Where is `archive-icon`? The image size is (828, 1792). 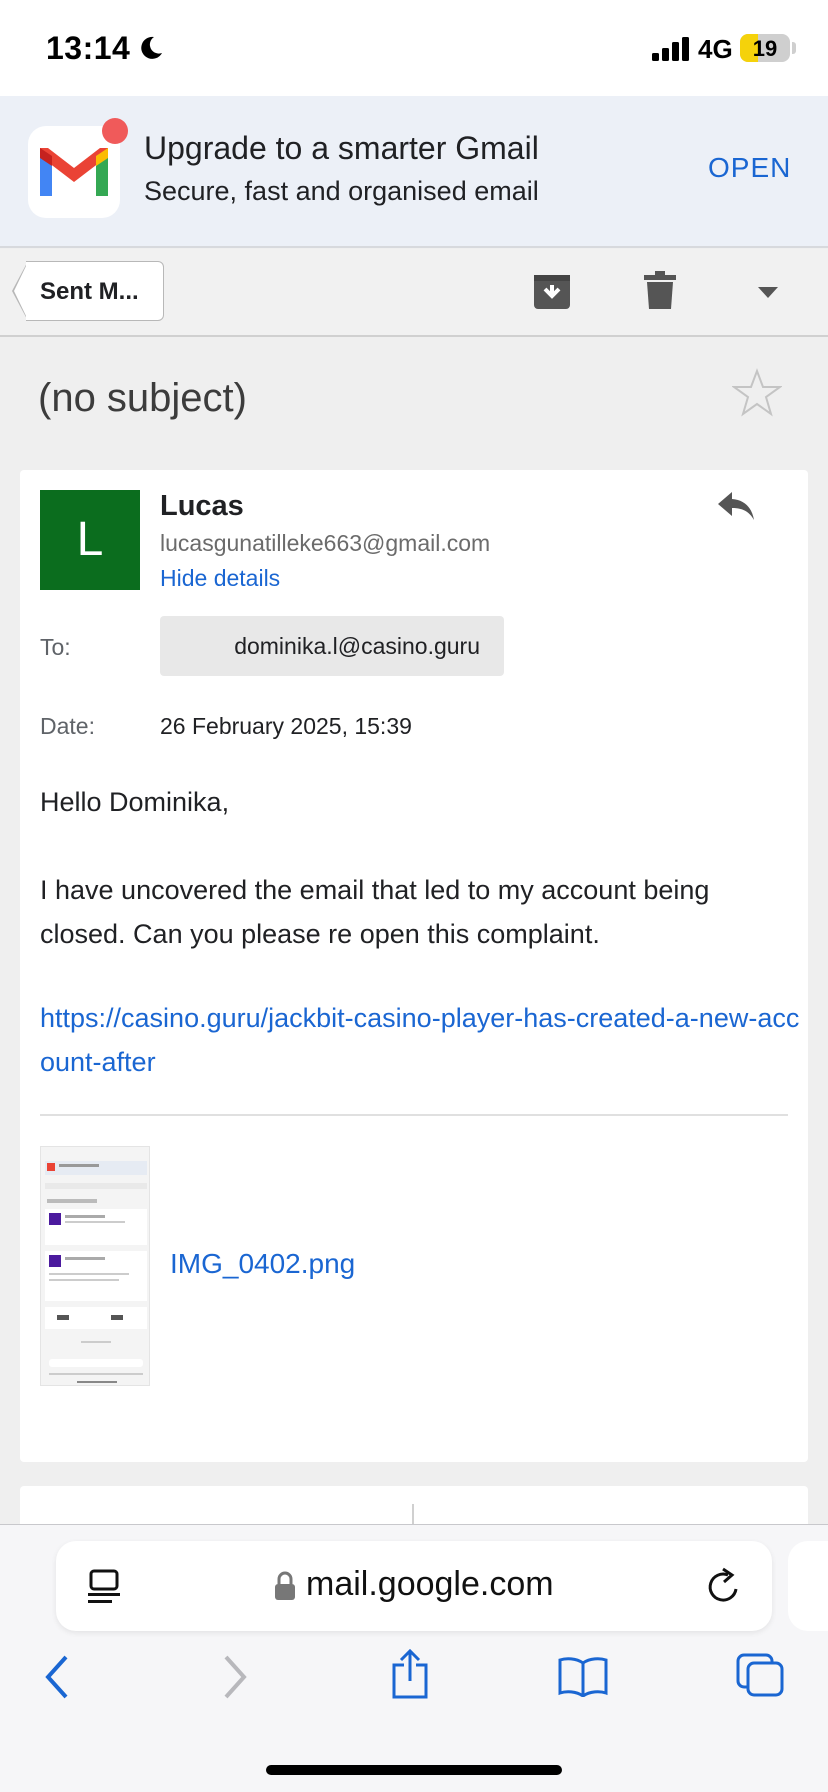 archive-icon is located at coordinates (552, 291).